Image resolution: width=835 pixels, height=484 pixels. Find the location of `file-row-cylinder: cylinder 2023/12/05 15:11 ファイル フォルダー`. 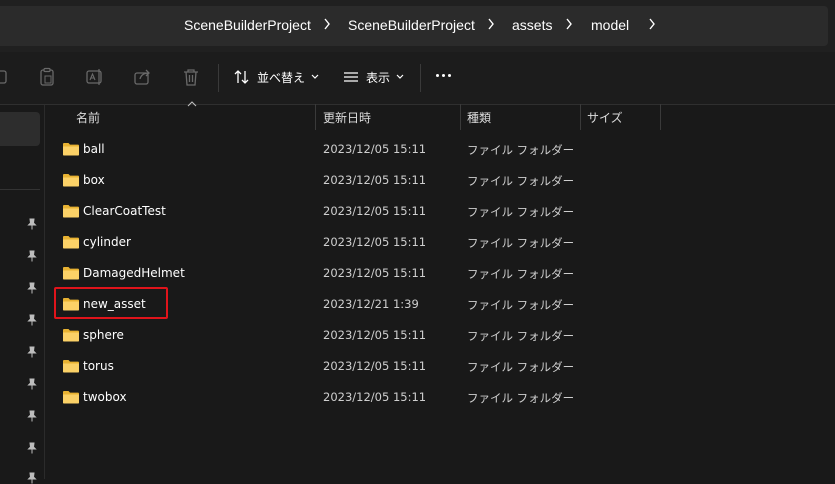

file-row-cylinder: cylinder 2023/12/05 15:11 ファイル フォルダー is located at coordinates (445, 242).